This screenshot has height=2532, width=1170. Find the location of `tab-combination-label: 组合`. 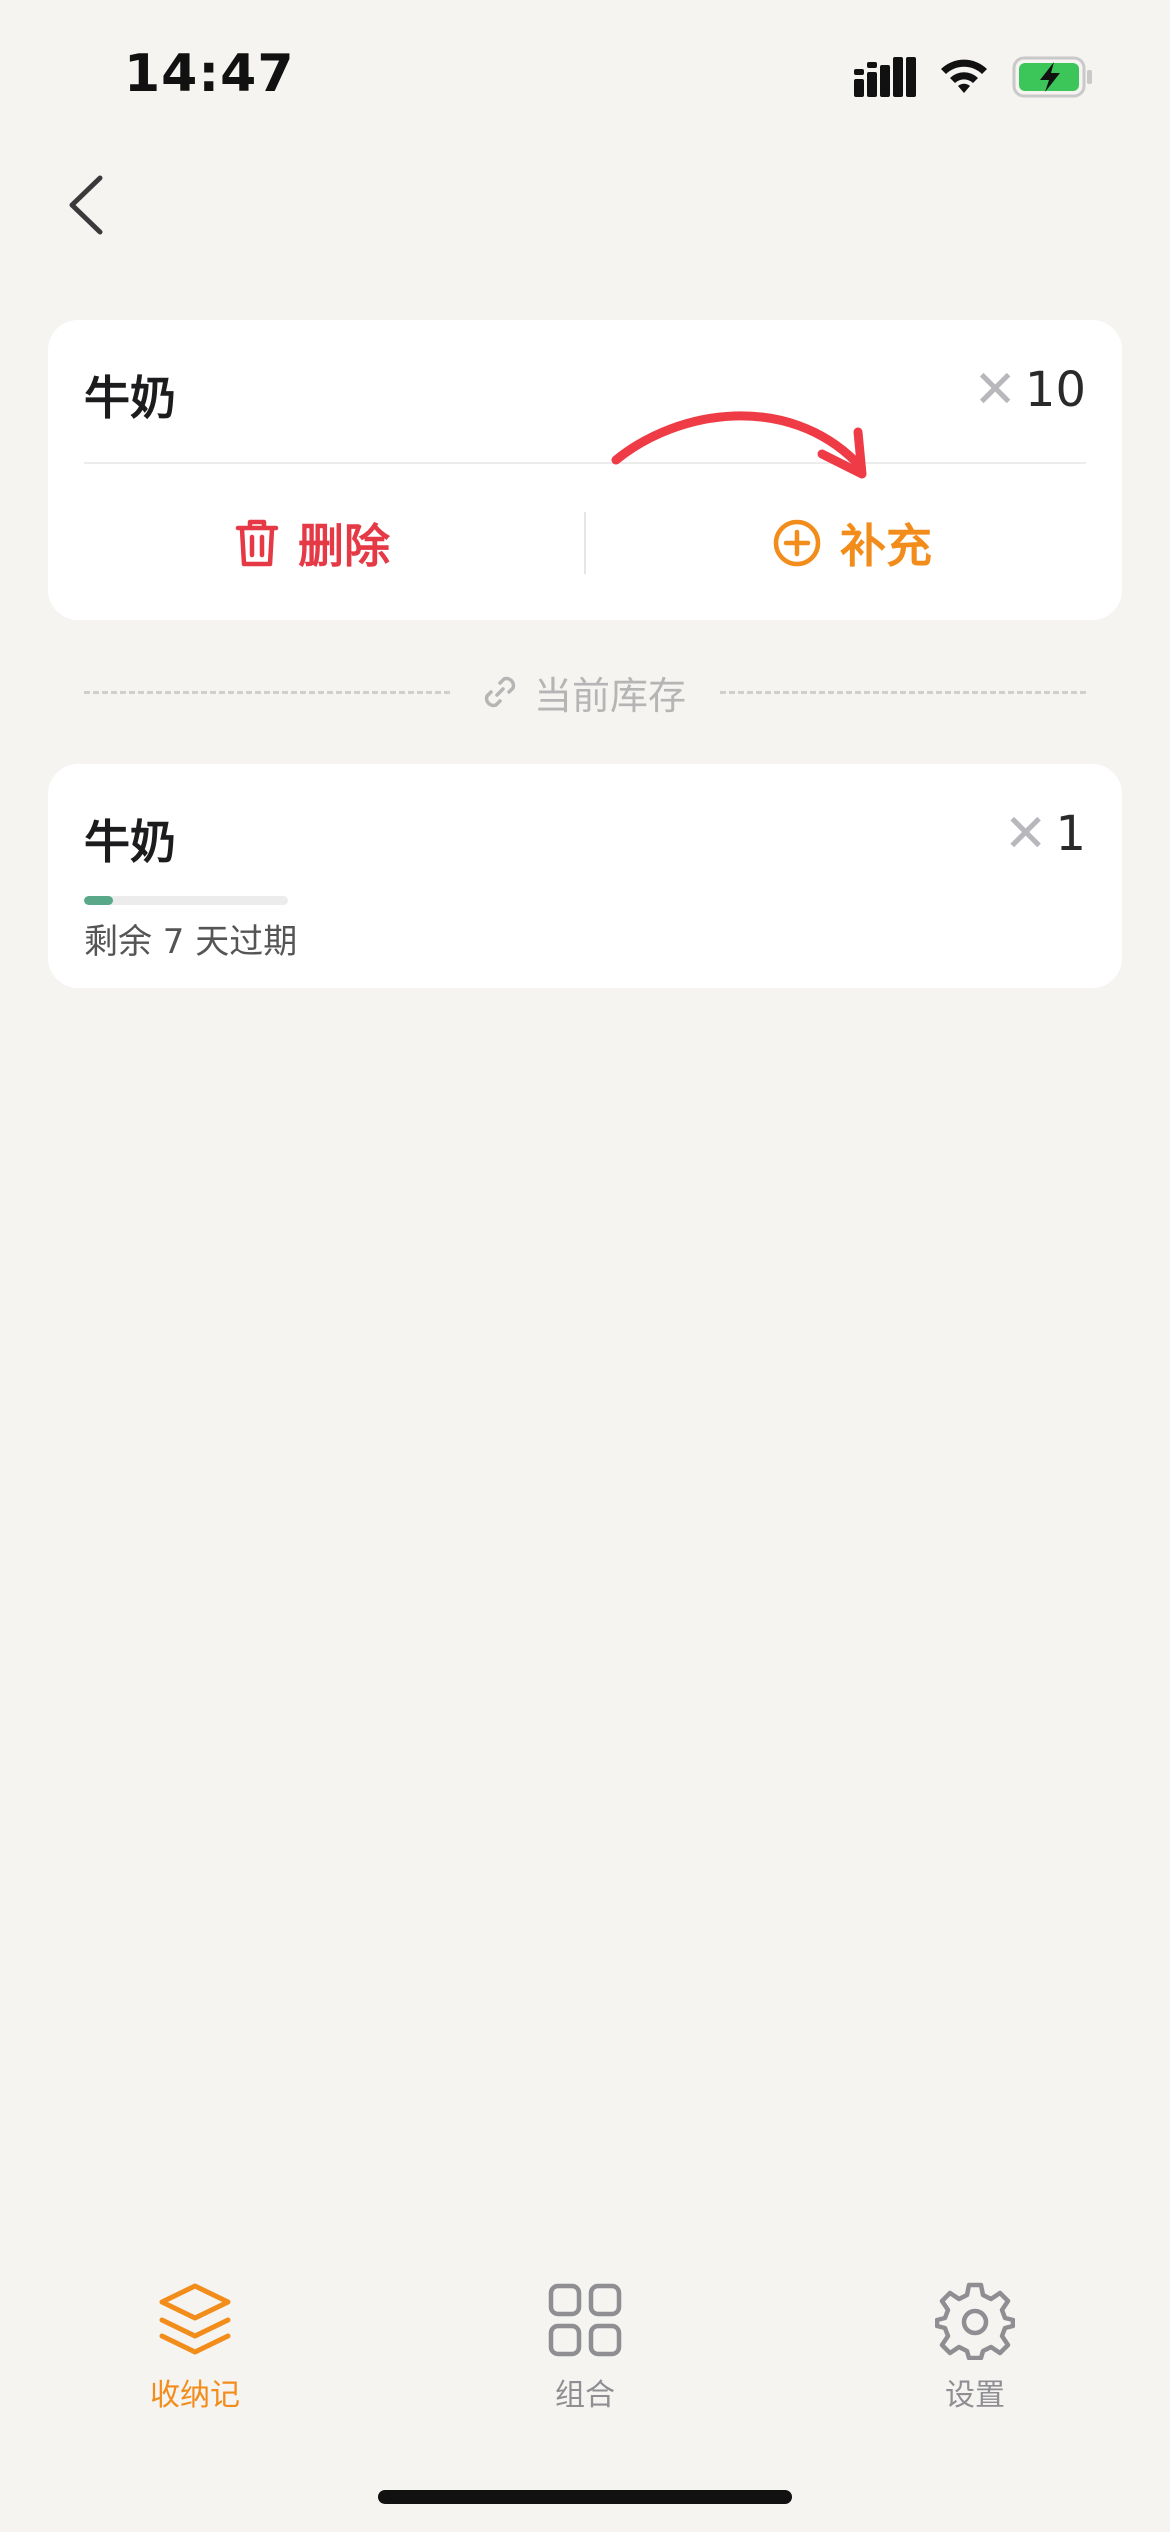

tab-combination-label: 组合 is located at coordinates (585, 2395).